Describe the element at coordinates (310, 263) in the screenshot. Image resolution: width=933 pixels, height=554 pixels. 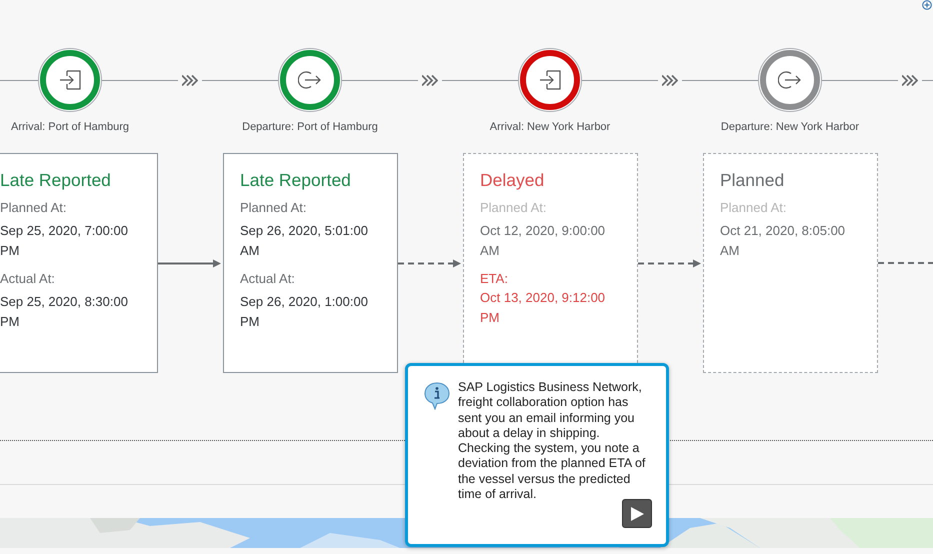
I see `event-card: Late Reported Planned At: Sep 26, 2020, 5:01:00 AM Actual At: Sep 26, 2020, 1:00:00 PM` at that location.